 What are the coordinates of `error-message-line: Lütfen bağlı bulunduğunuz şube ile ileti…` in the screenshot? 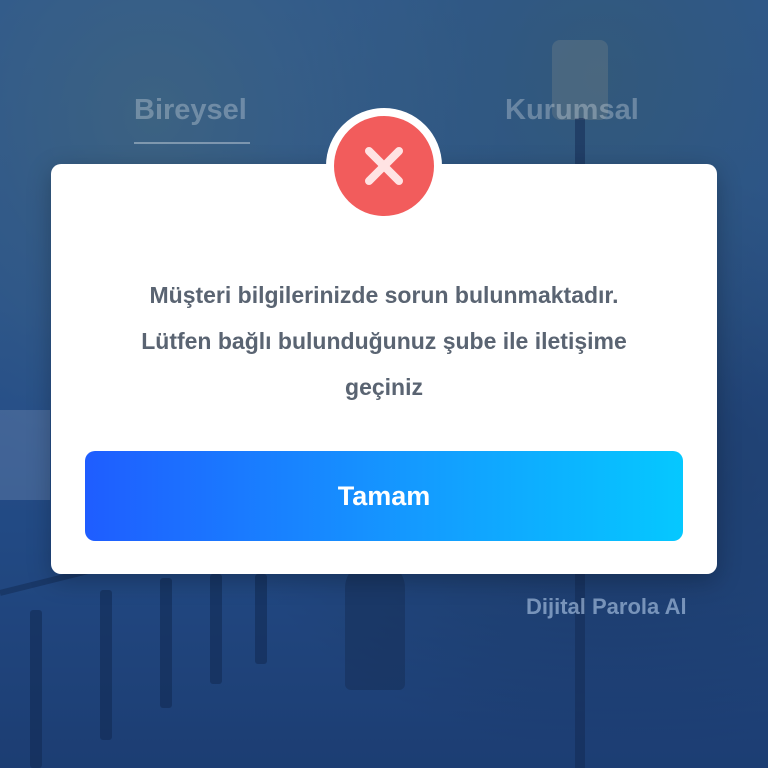 It's located at (384, 341).